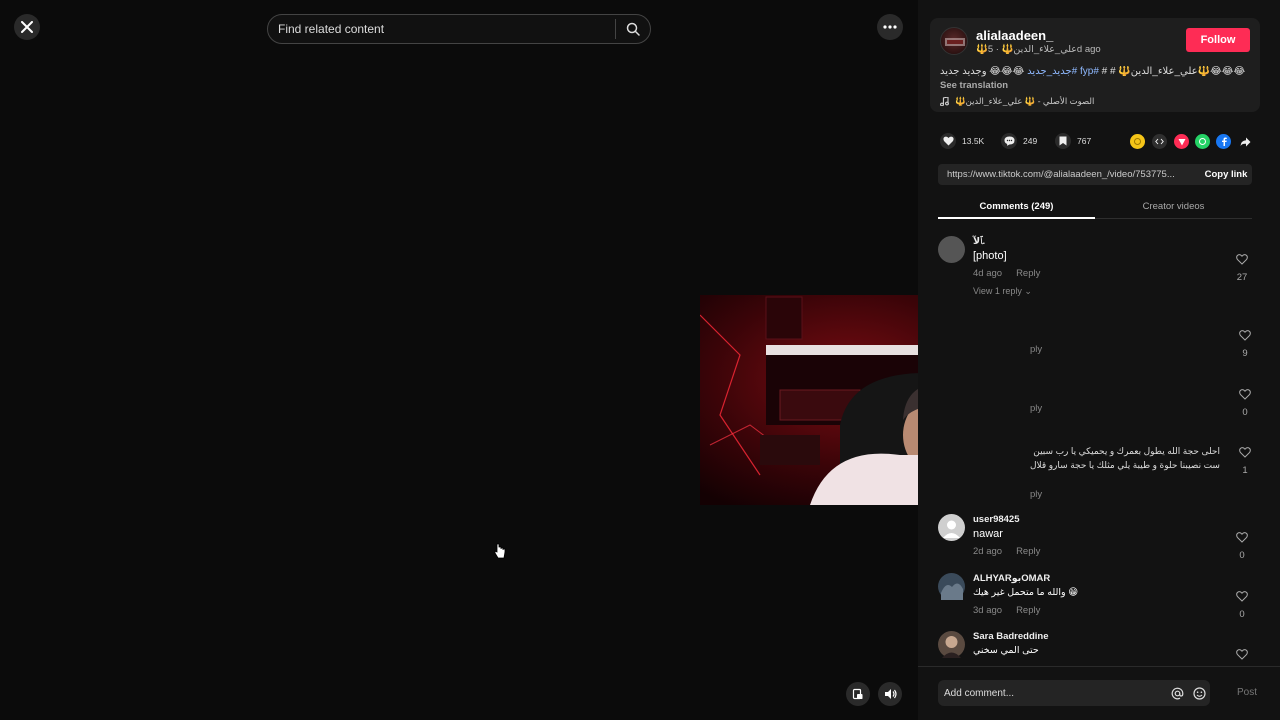  I want to click on view-replies-button: View 1 reply ⌄, so click(1002, 291).